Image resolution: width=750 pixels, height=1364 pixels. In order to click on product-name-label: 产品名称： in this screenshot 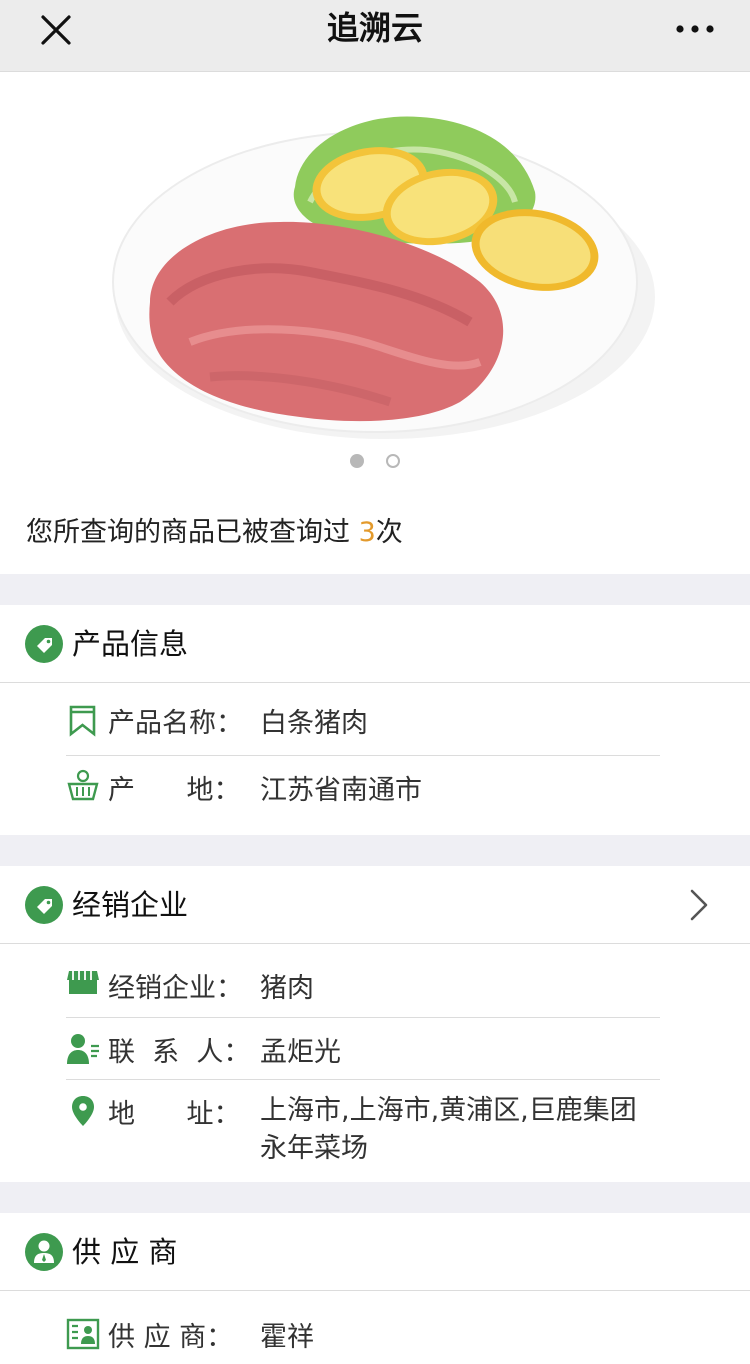, I will do `click(175, 723)`.